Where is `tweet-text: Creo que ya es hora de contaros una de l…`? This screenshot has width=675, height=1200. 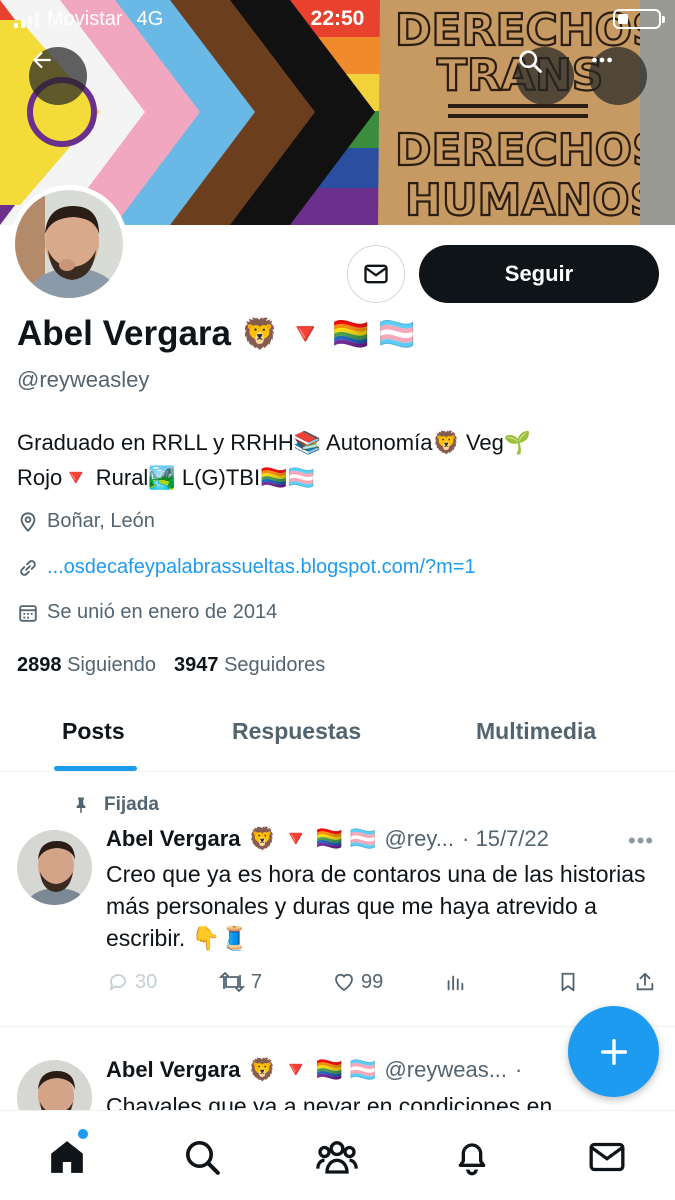 tweet-text: Creo que ya es hora de contaros una de l… is located at coordinates (383, 906).